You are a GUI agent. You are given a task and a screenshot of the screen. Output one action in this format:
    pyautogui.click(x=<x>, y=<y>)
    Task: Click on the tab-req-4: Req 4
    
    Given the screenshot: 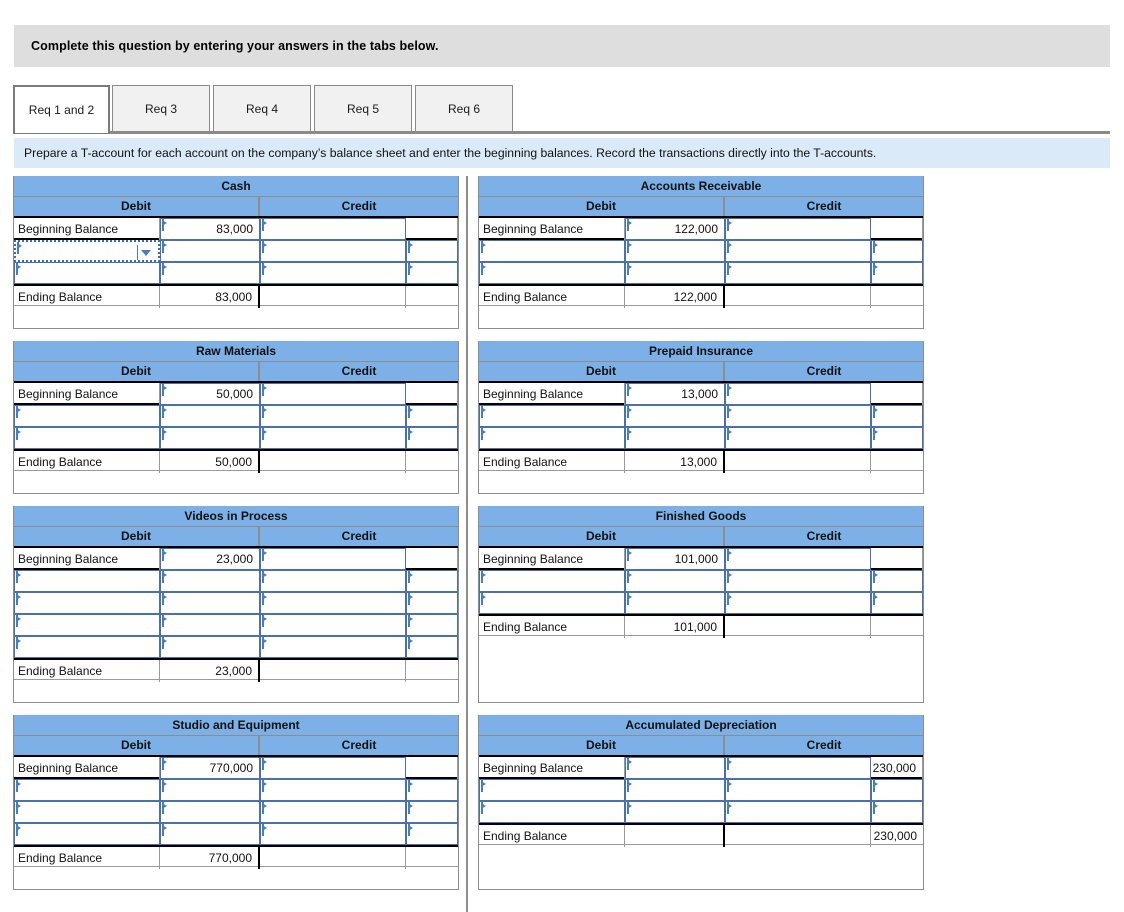 What is the action you would take?
    pyautogui.click(x=262, y=108)
    